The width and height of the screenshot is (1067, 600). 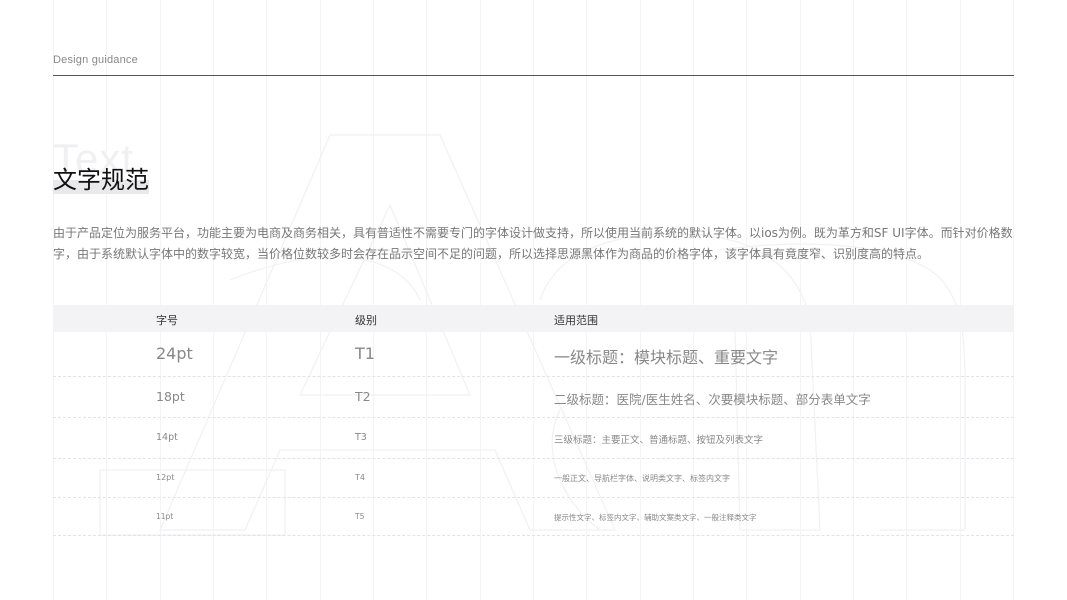 What do you see at coordinates (365, 353) in the screenshot?
I see `cell-level: T1` at bounding box center [365, 353].